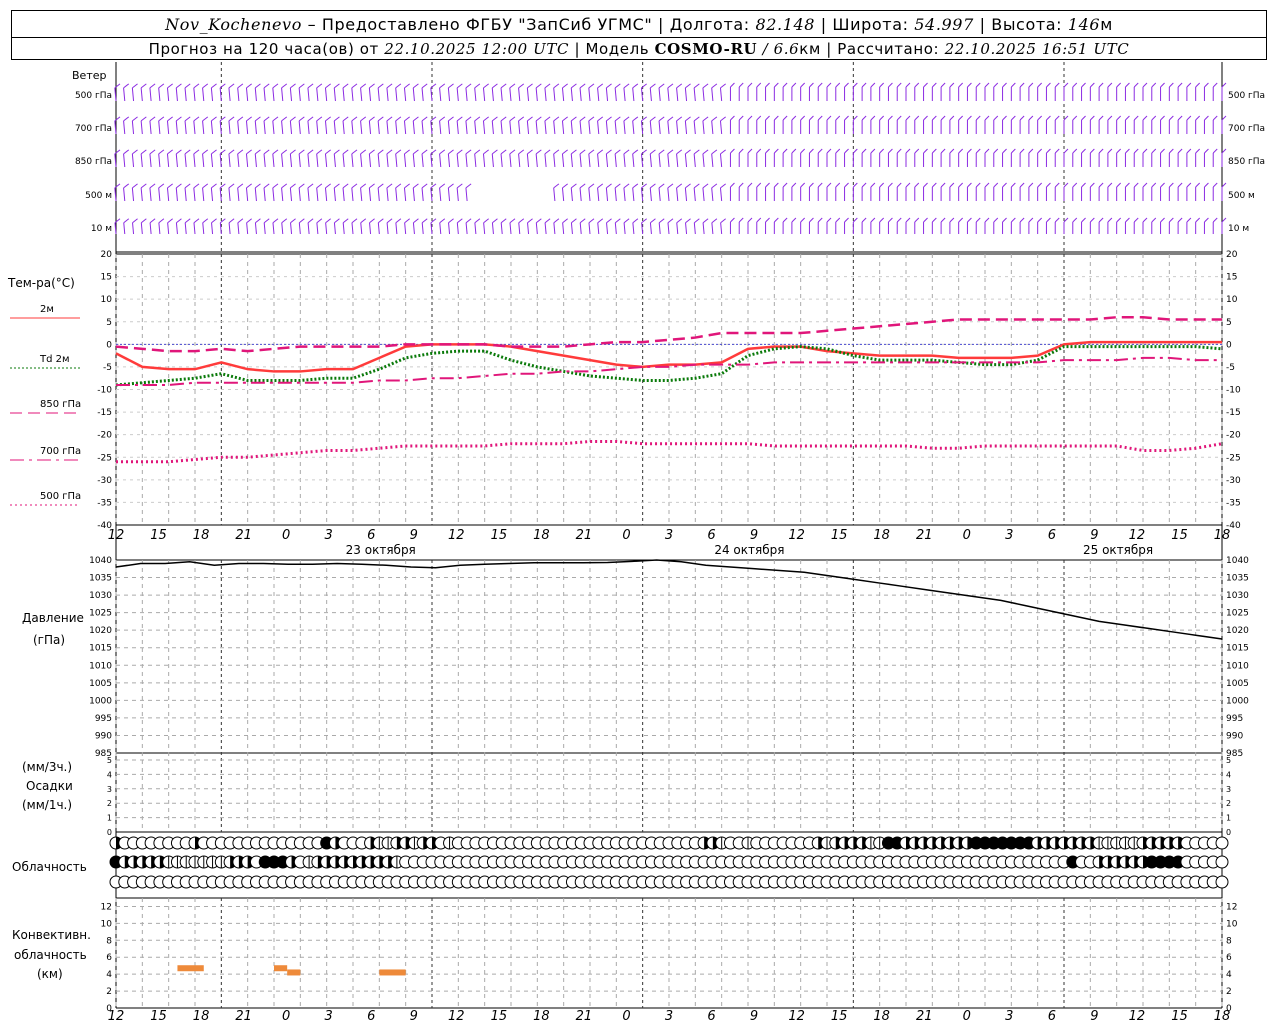  I want to click on hour-label-top: 21, so click(584, 535).